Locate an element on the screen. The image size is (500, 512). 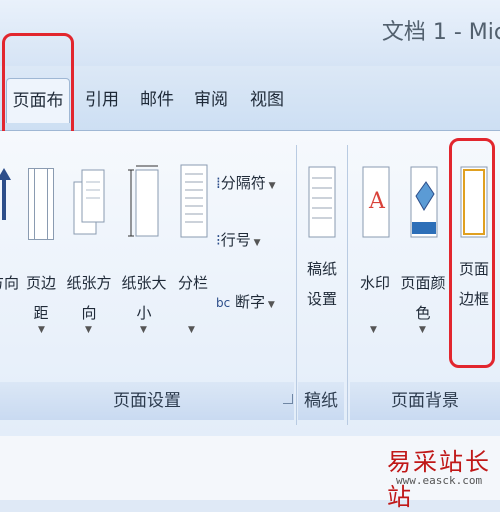
site-watermark-url: www.easck.com is located at coordinates (439, 480).